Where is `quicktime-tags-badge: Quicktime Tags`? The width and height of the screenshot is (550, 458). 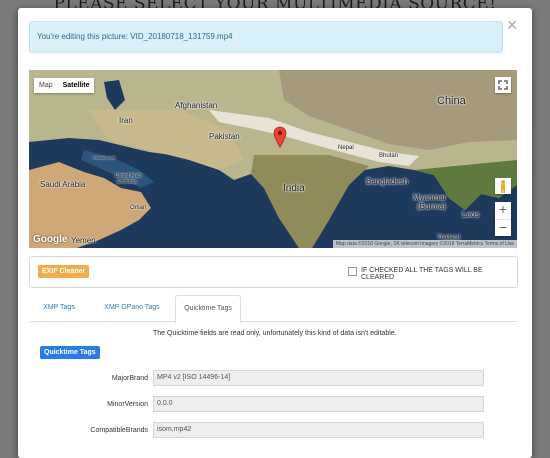 quicktime-tags-badge: Quicktime Tags is located at coordinates (70, 352).